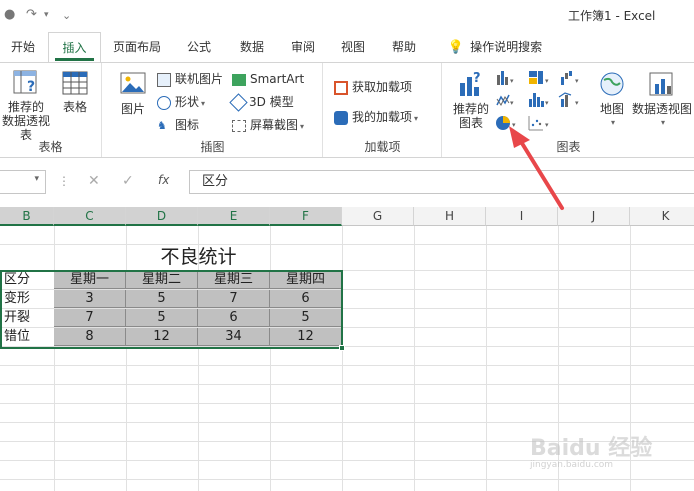 The height and width of the screenshot is (491, 694). What do you see at coordinates (505, 78) in the screenshot?
I see `column-chart-icon: ▾` at bounding box center [505, 78].